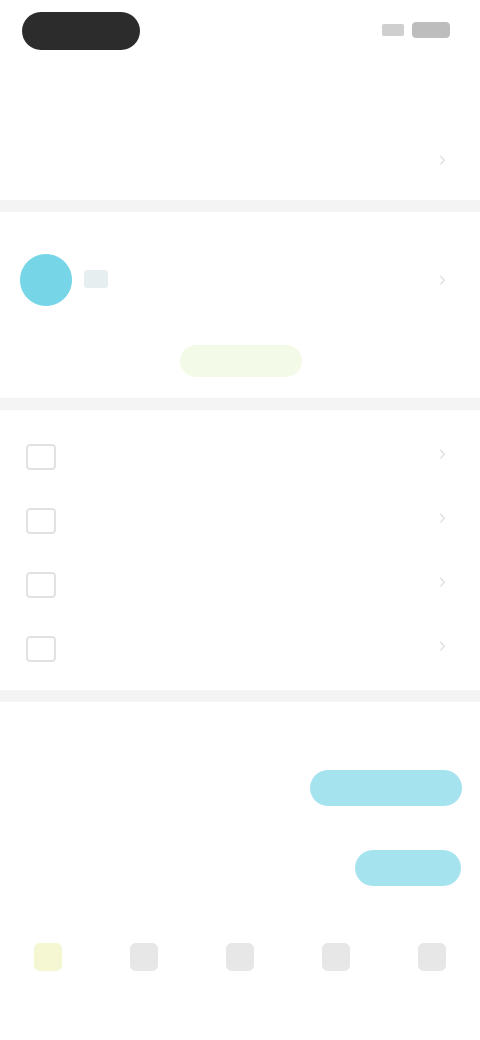  What do you see at coordinates (240, 32) in the screenshot?
I see `status-bar` at bounding box center [240, 32].